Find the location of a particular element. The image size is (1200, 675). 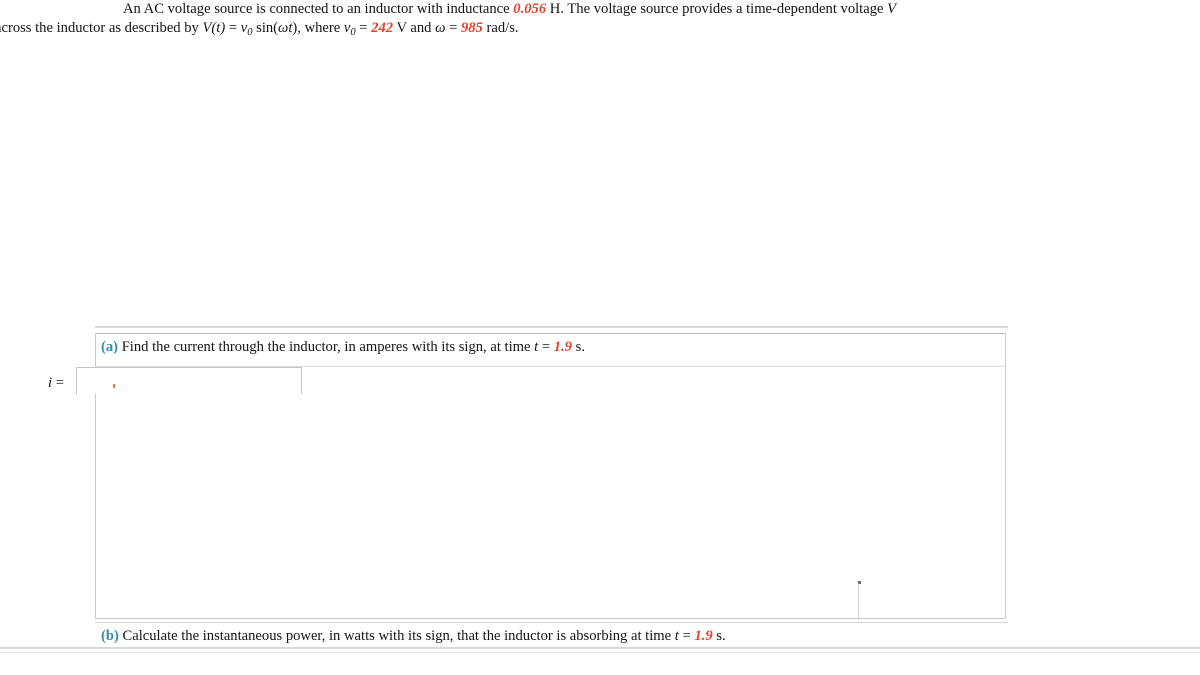

part-b-t-unit: s. is located at coordinates (721, 636).